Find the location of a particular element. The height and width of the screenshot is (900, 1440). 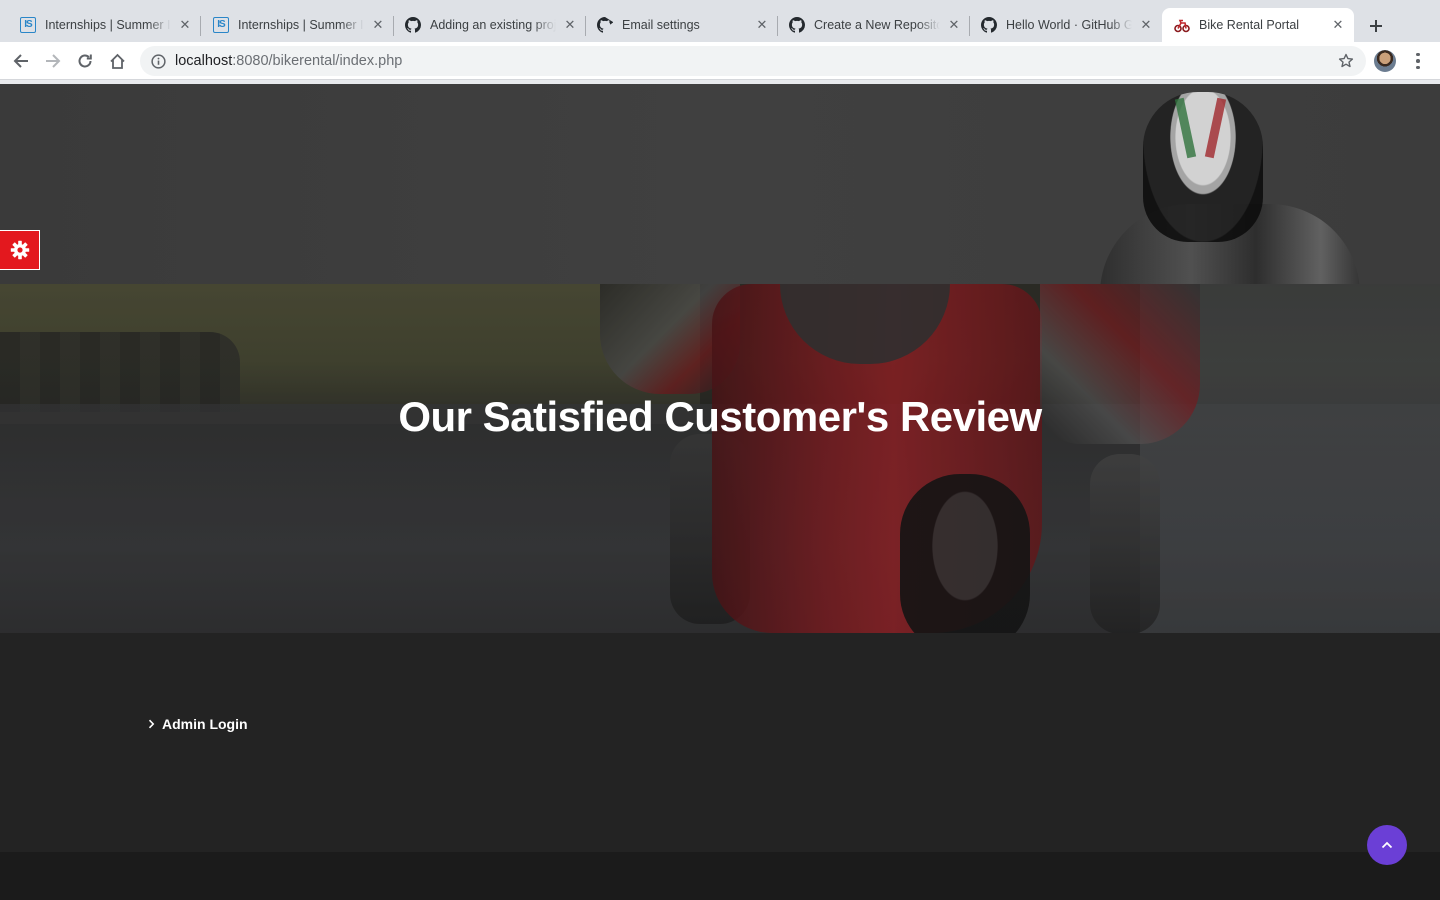

arrow-right-icon is located at coordinates (53, 61).